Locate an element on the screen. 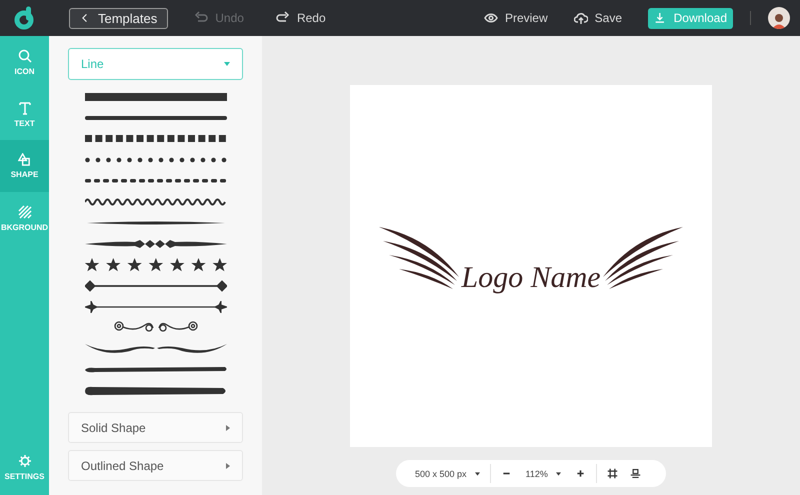 The height and width of the screenshot is (495, 800). chevron-left-icon is located at coordinates (85, 18).